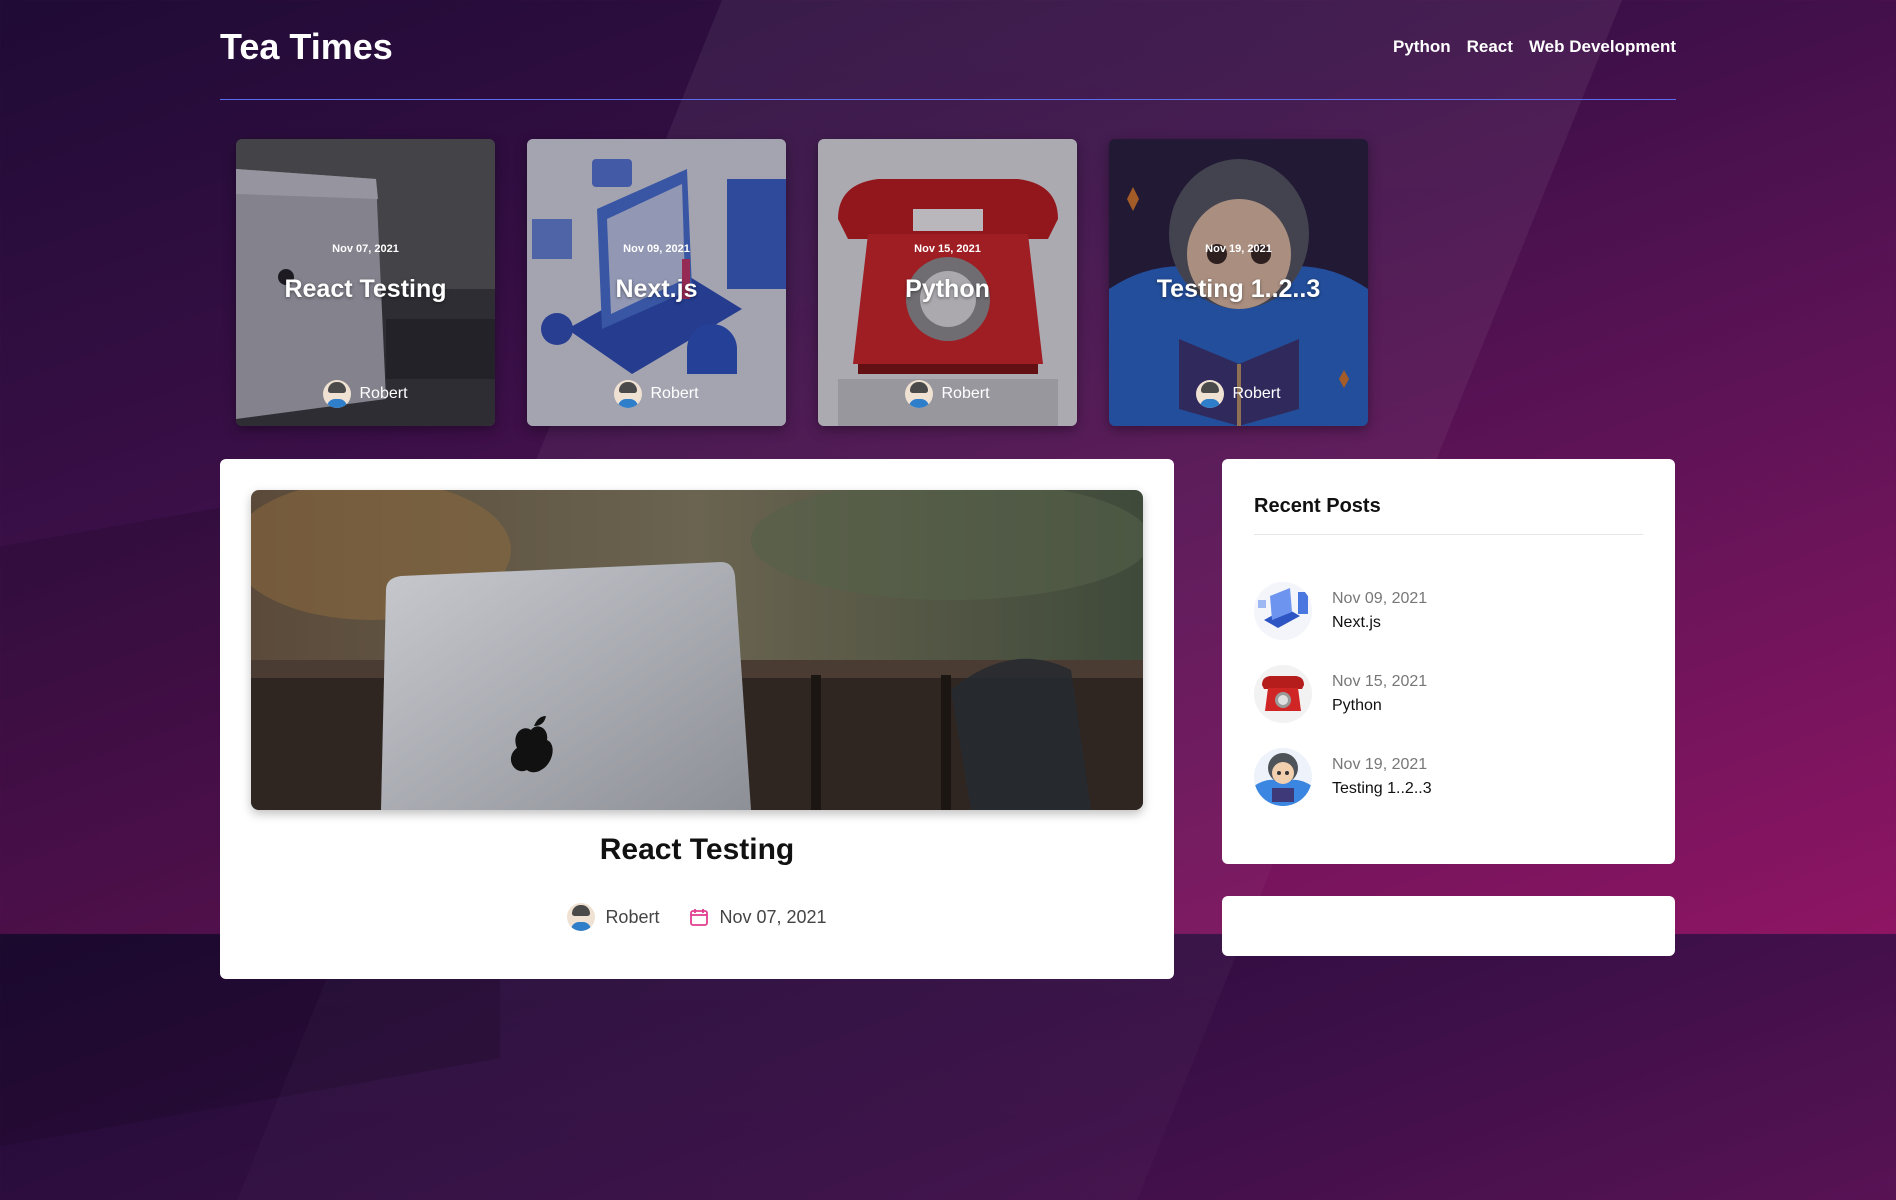  What do you see at coordinates (948, 50) in the screenshot?
I see `site-header: Tea Times Python React Web Development` at bounding box center [948, 50].